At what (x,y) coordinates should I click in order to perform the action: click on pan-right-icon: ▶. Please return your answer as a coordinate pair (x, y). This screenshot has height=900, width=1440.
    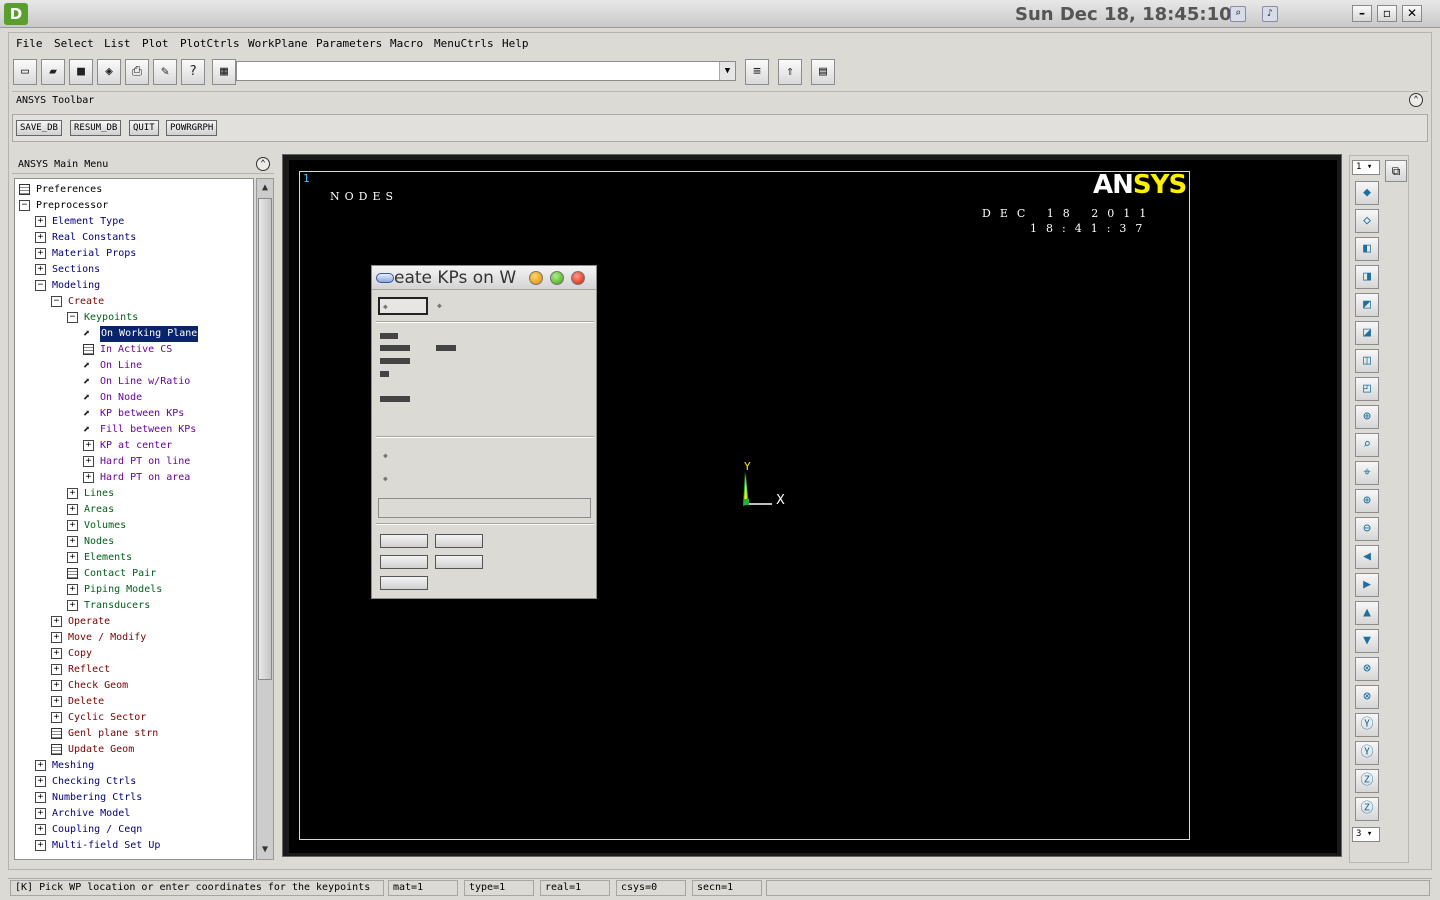
    Looking at the image, I should click on (1367, 585).